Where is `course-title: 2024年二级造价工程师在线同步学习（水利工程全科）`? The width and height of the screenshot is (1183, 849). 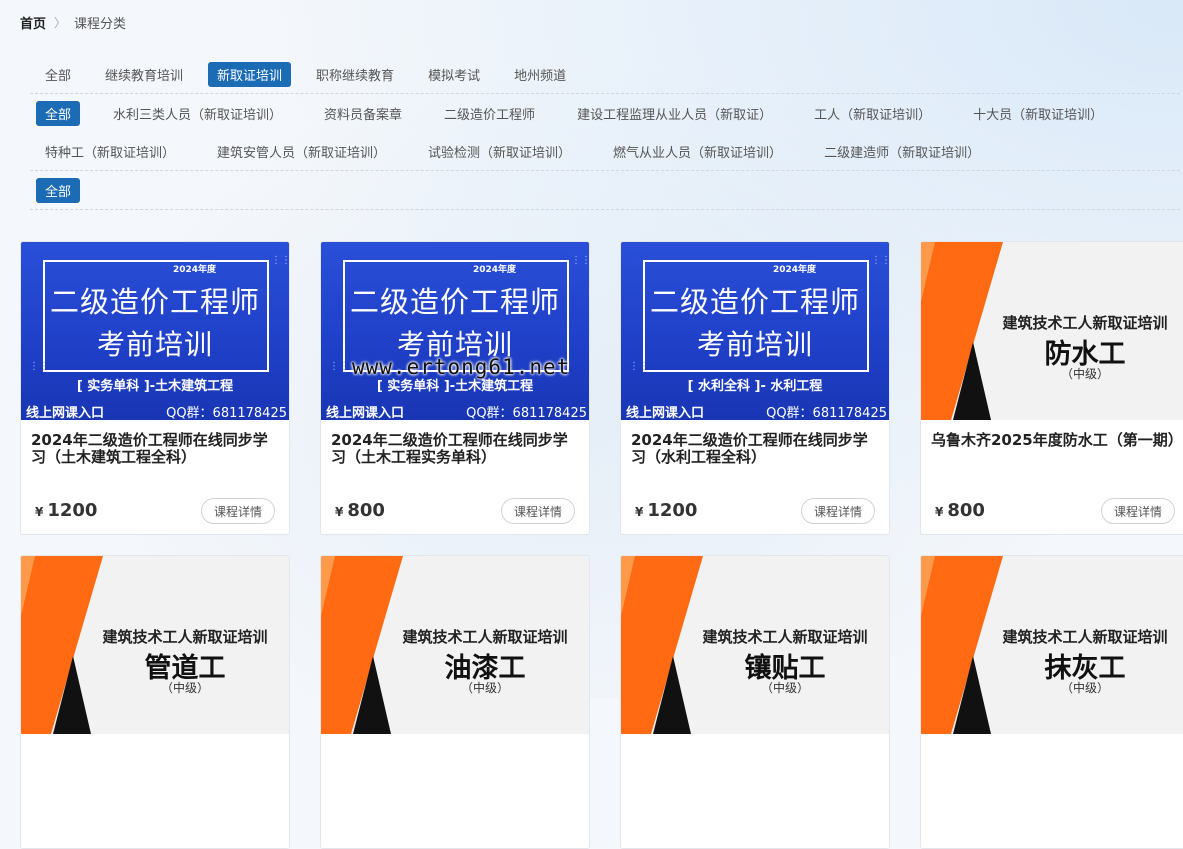 course-title: 2024年二级造价工程师在线同步学习（水利工程全科） is located at coordinates (755, 449).